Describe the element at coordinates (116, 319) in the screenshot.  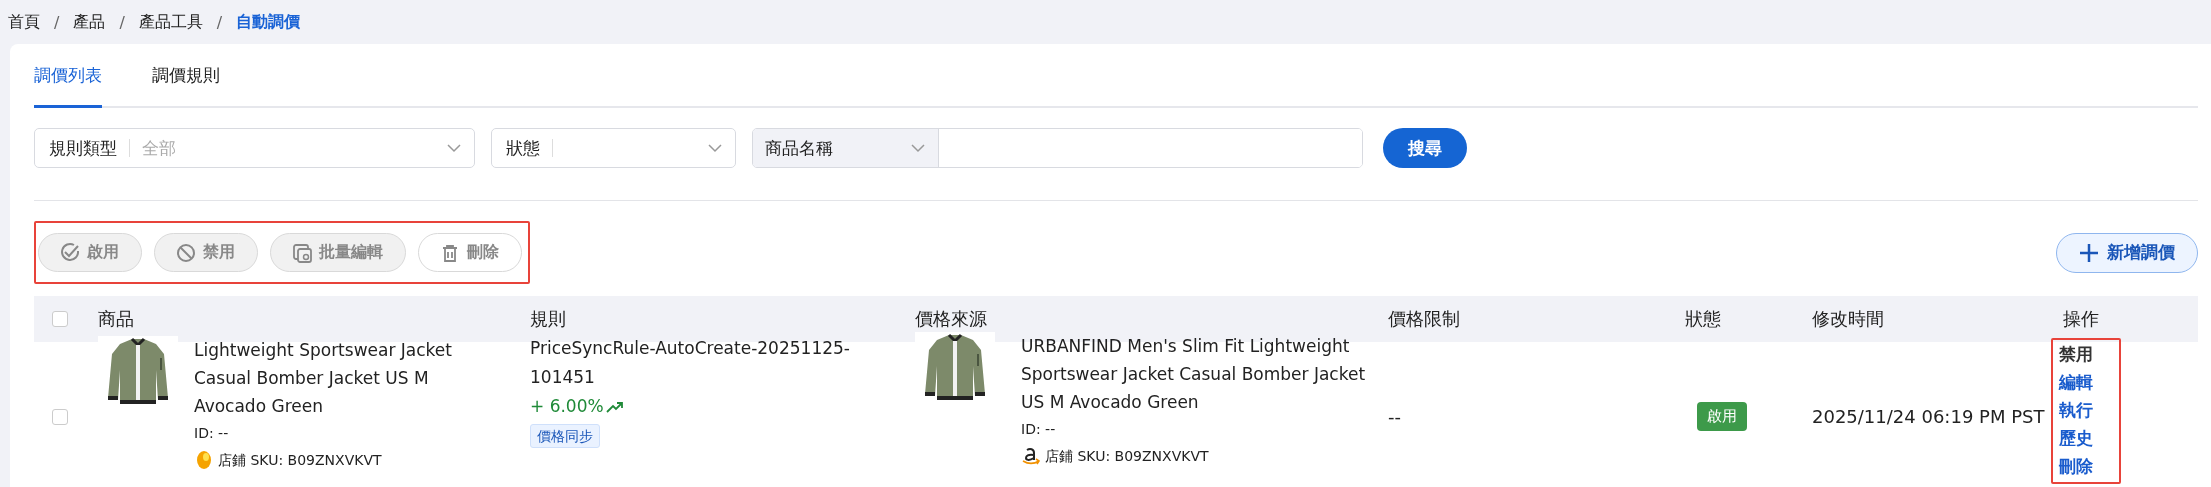
I see `column-header: 商品` at that location.